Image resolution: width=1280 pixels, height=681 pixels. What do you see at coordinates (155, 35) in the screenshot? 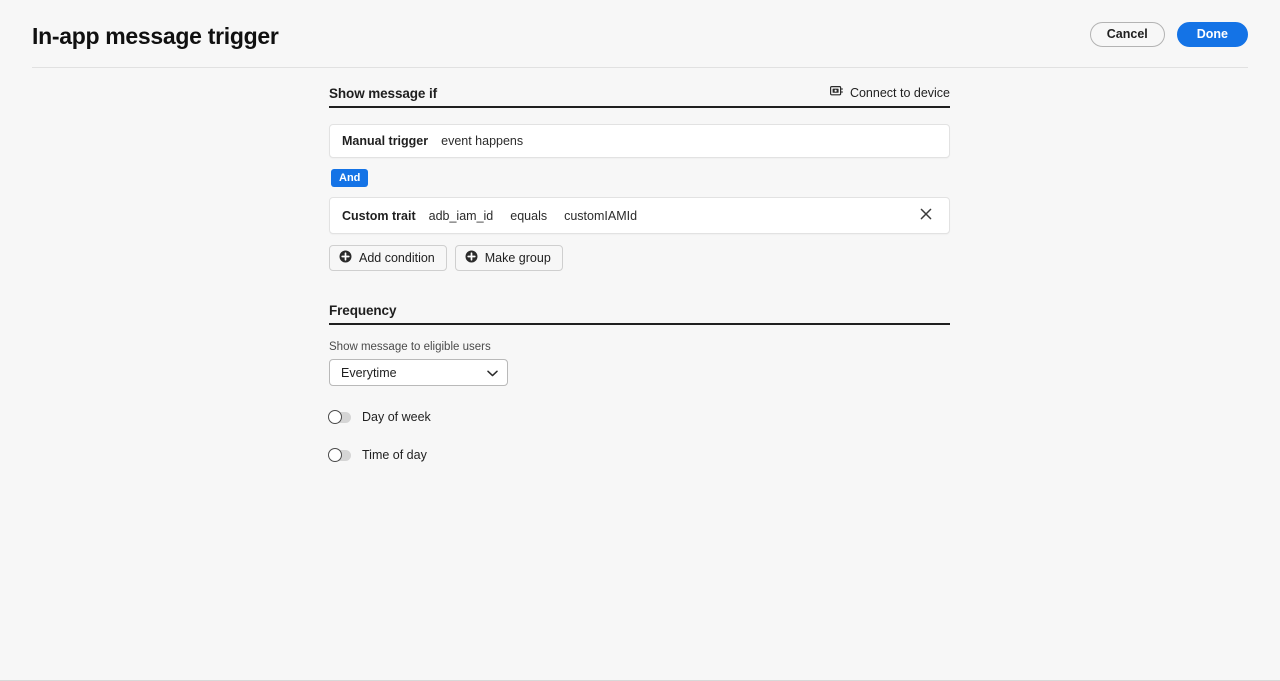
I see `page-title: In-app message trigger` at bounding box center [155, 35].